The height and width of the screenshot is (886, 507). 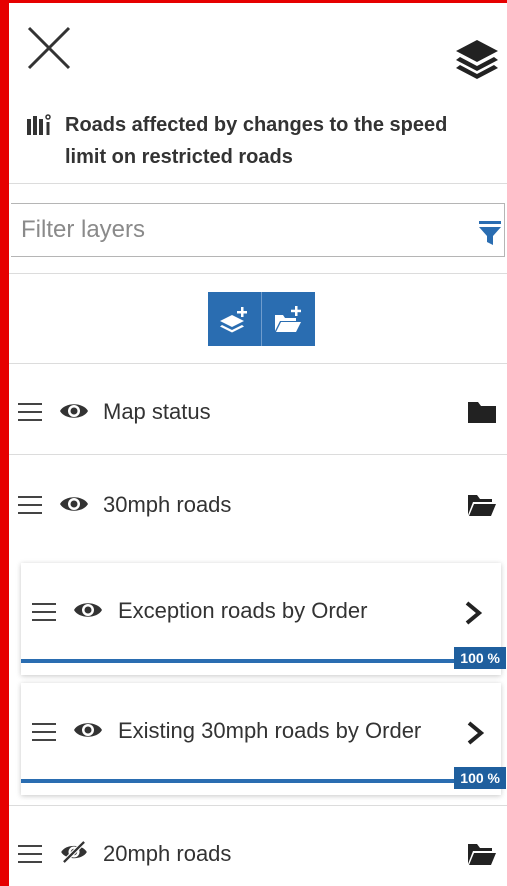 I want to click on add-layer-button, so click(x=234, y=319).